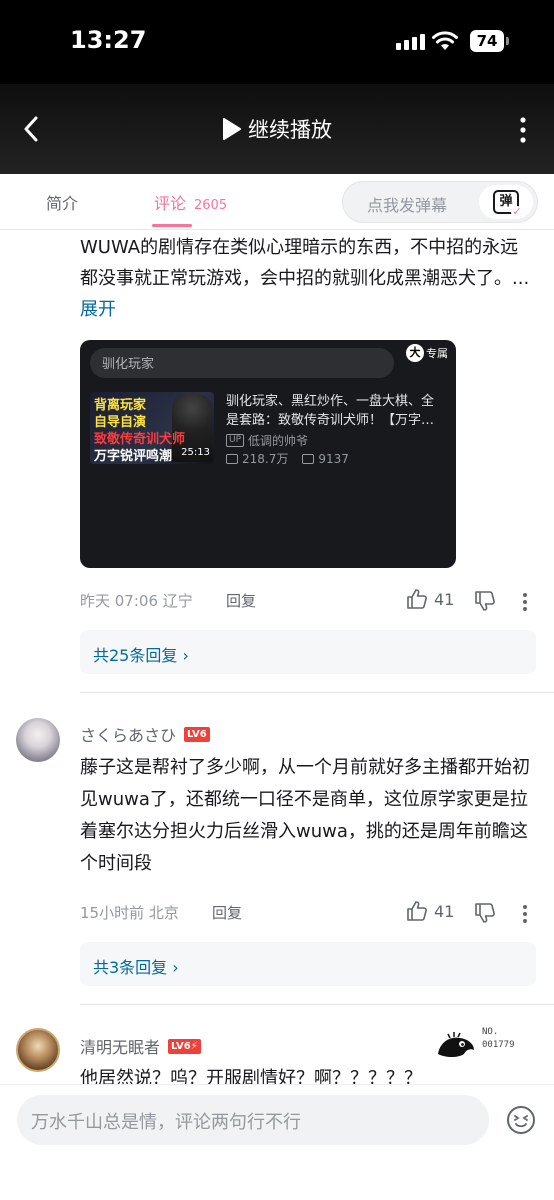 The height and width of the screenshot is (1200, 554). What do you see at coordinates (108, 40) in the screenshot?
I see `status-time: 13:27` at bounding box center [108, 40].